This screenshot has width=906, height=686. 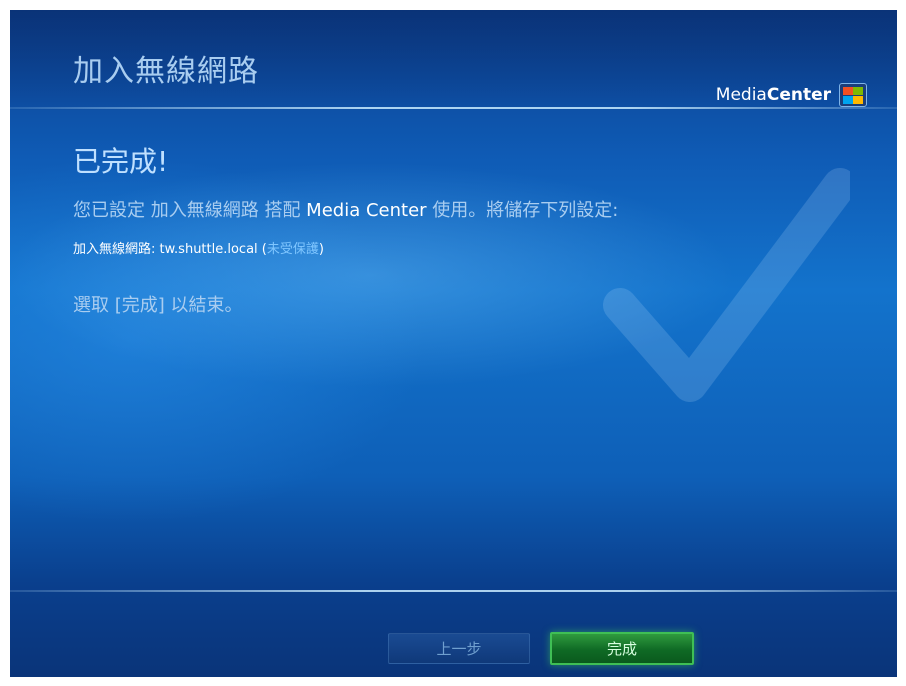 What do you see at coordinates (158, 305) in the screenshot?
I see `instruction-text: 選取 [完成] 以結束。` at bounding box center [158, 305].